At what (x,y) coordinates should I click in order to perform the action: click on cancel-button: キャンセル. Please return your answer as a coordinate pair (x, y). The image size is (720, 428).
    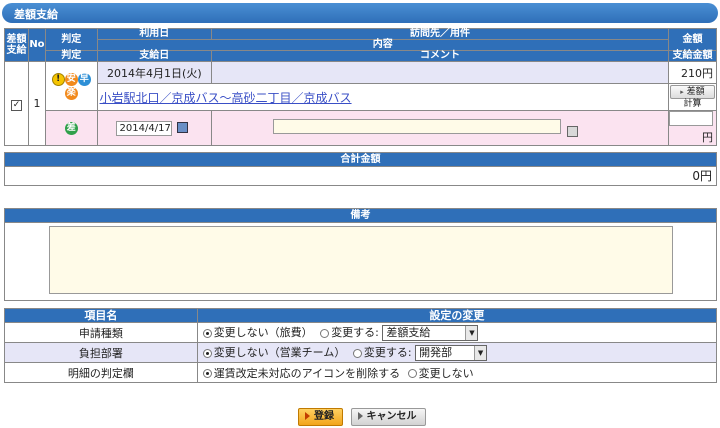
    Looking at the image, I should click on (388, 417).